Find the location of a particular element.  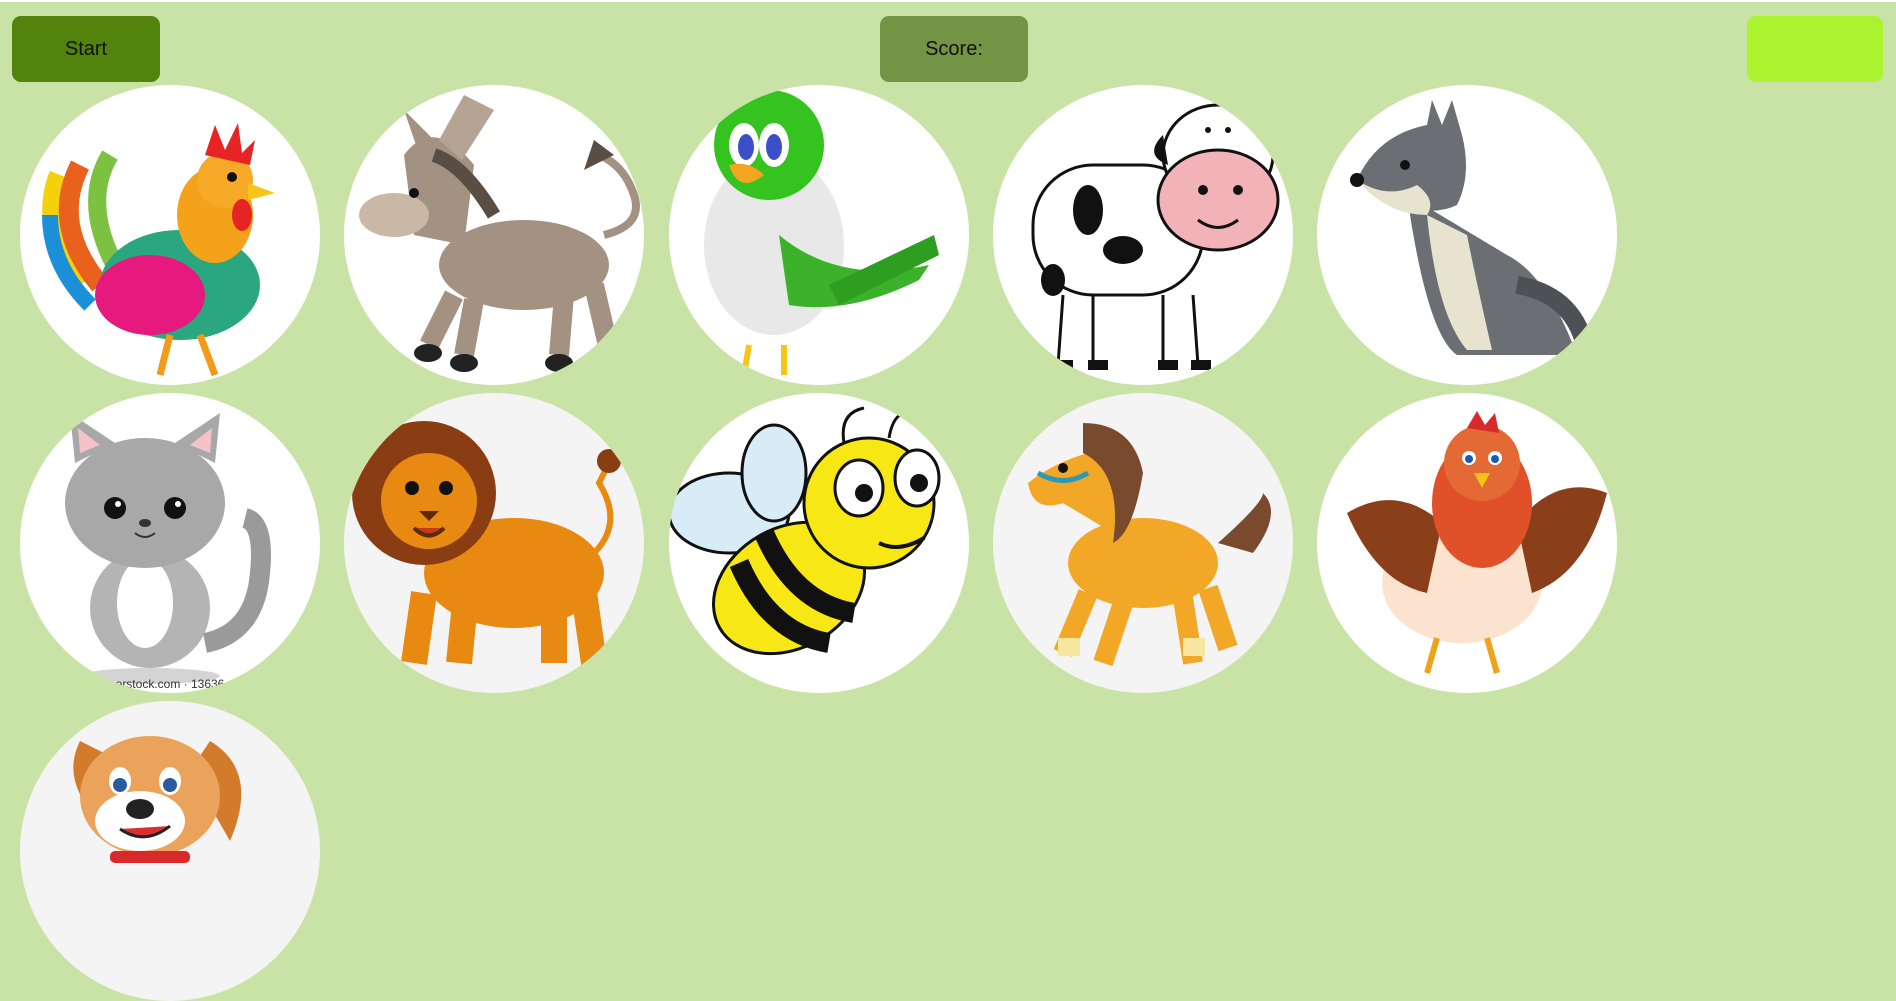

bee-icon is located at coordinates (805, 531).